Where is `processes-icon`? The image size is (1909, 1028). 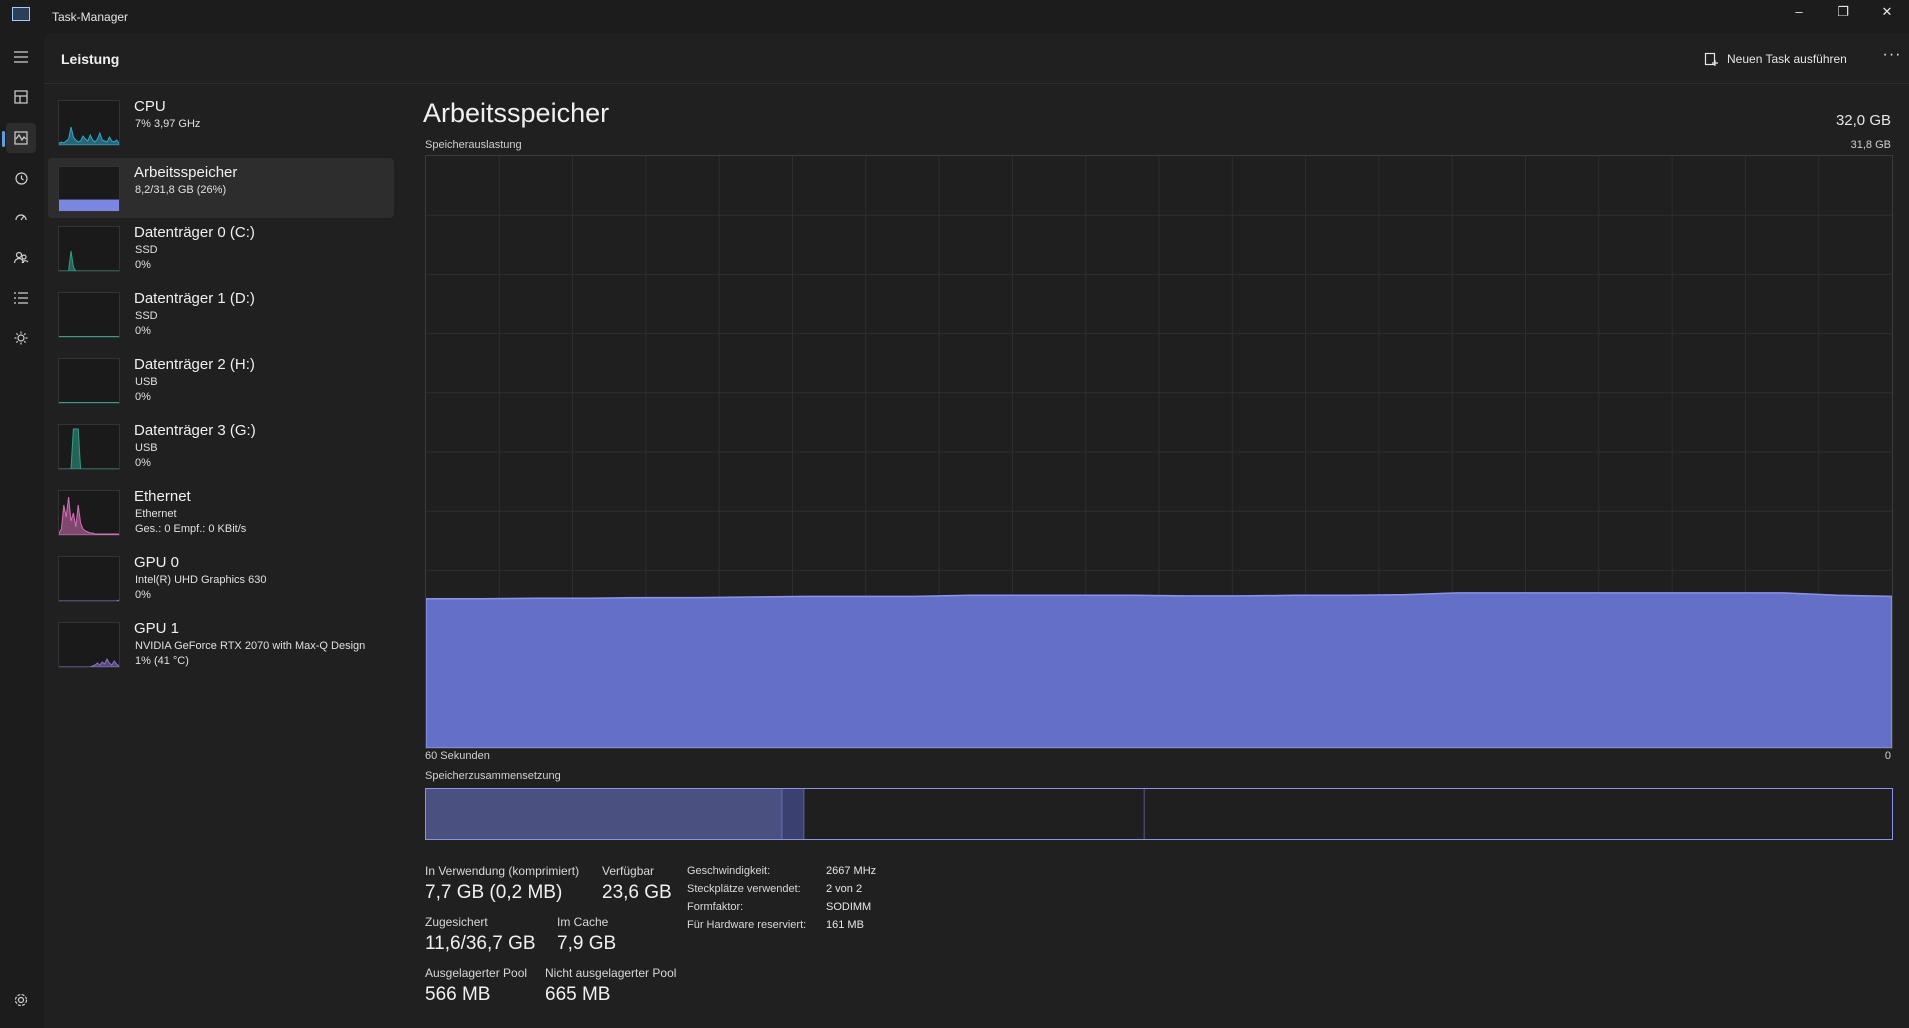
processes-icon is located at coordinates (21, 97).